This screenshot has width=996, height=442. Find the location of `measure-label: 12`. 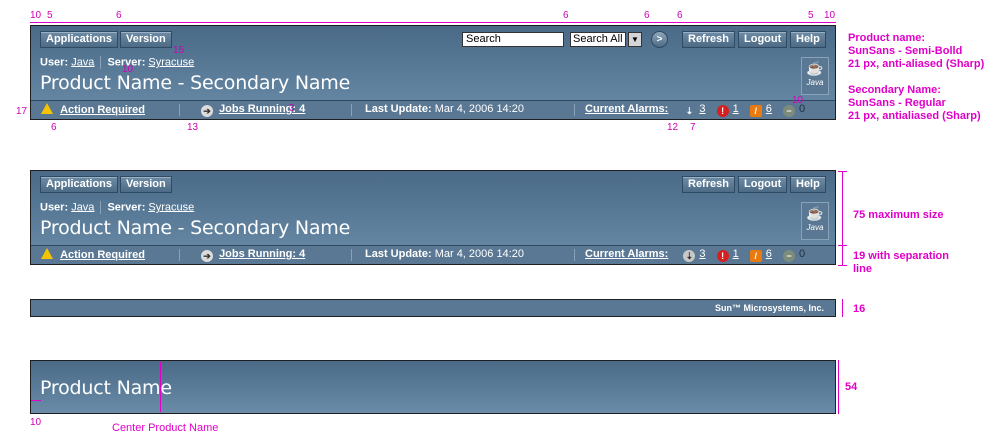

measure-label: 12 is located at coordinates (673, 127).